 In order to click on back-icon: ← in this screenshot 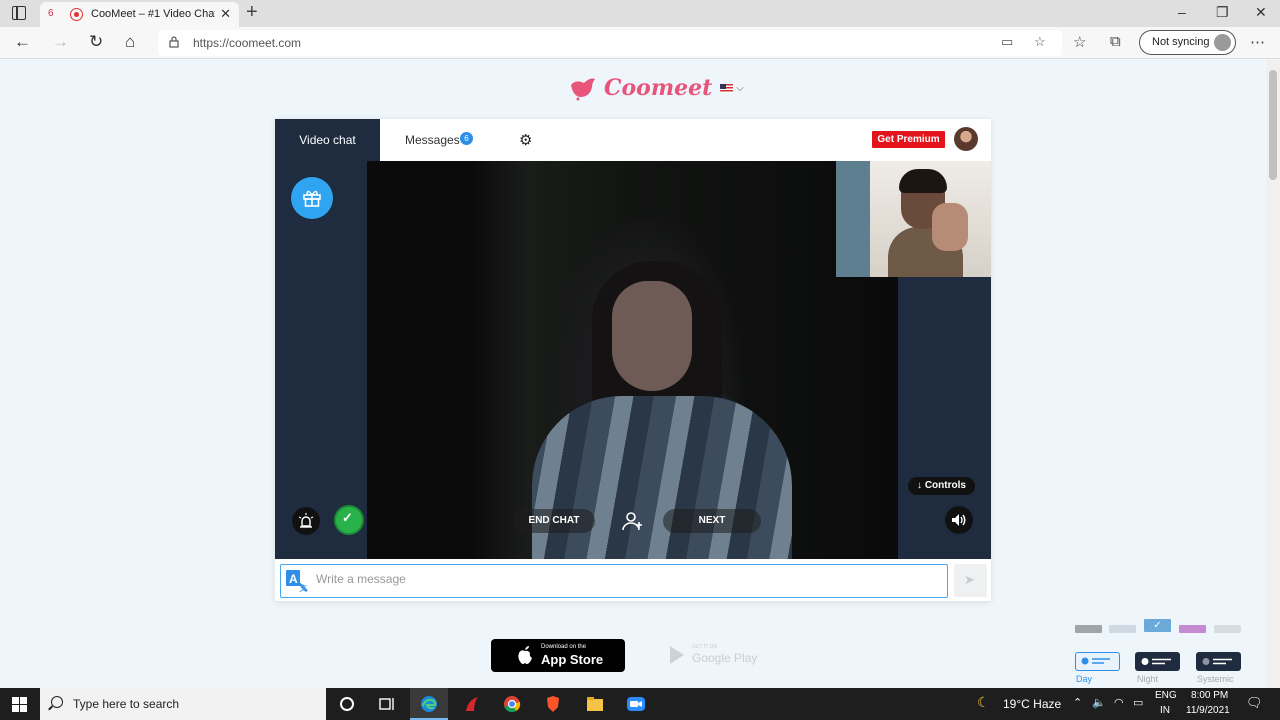, I will do `click(22, 42)`.